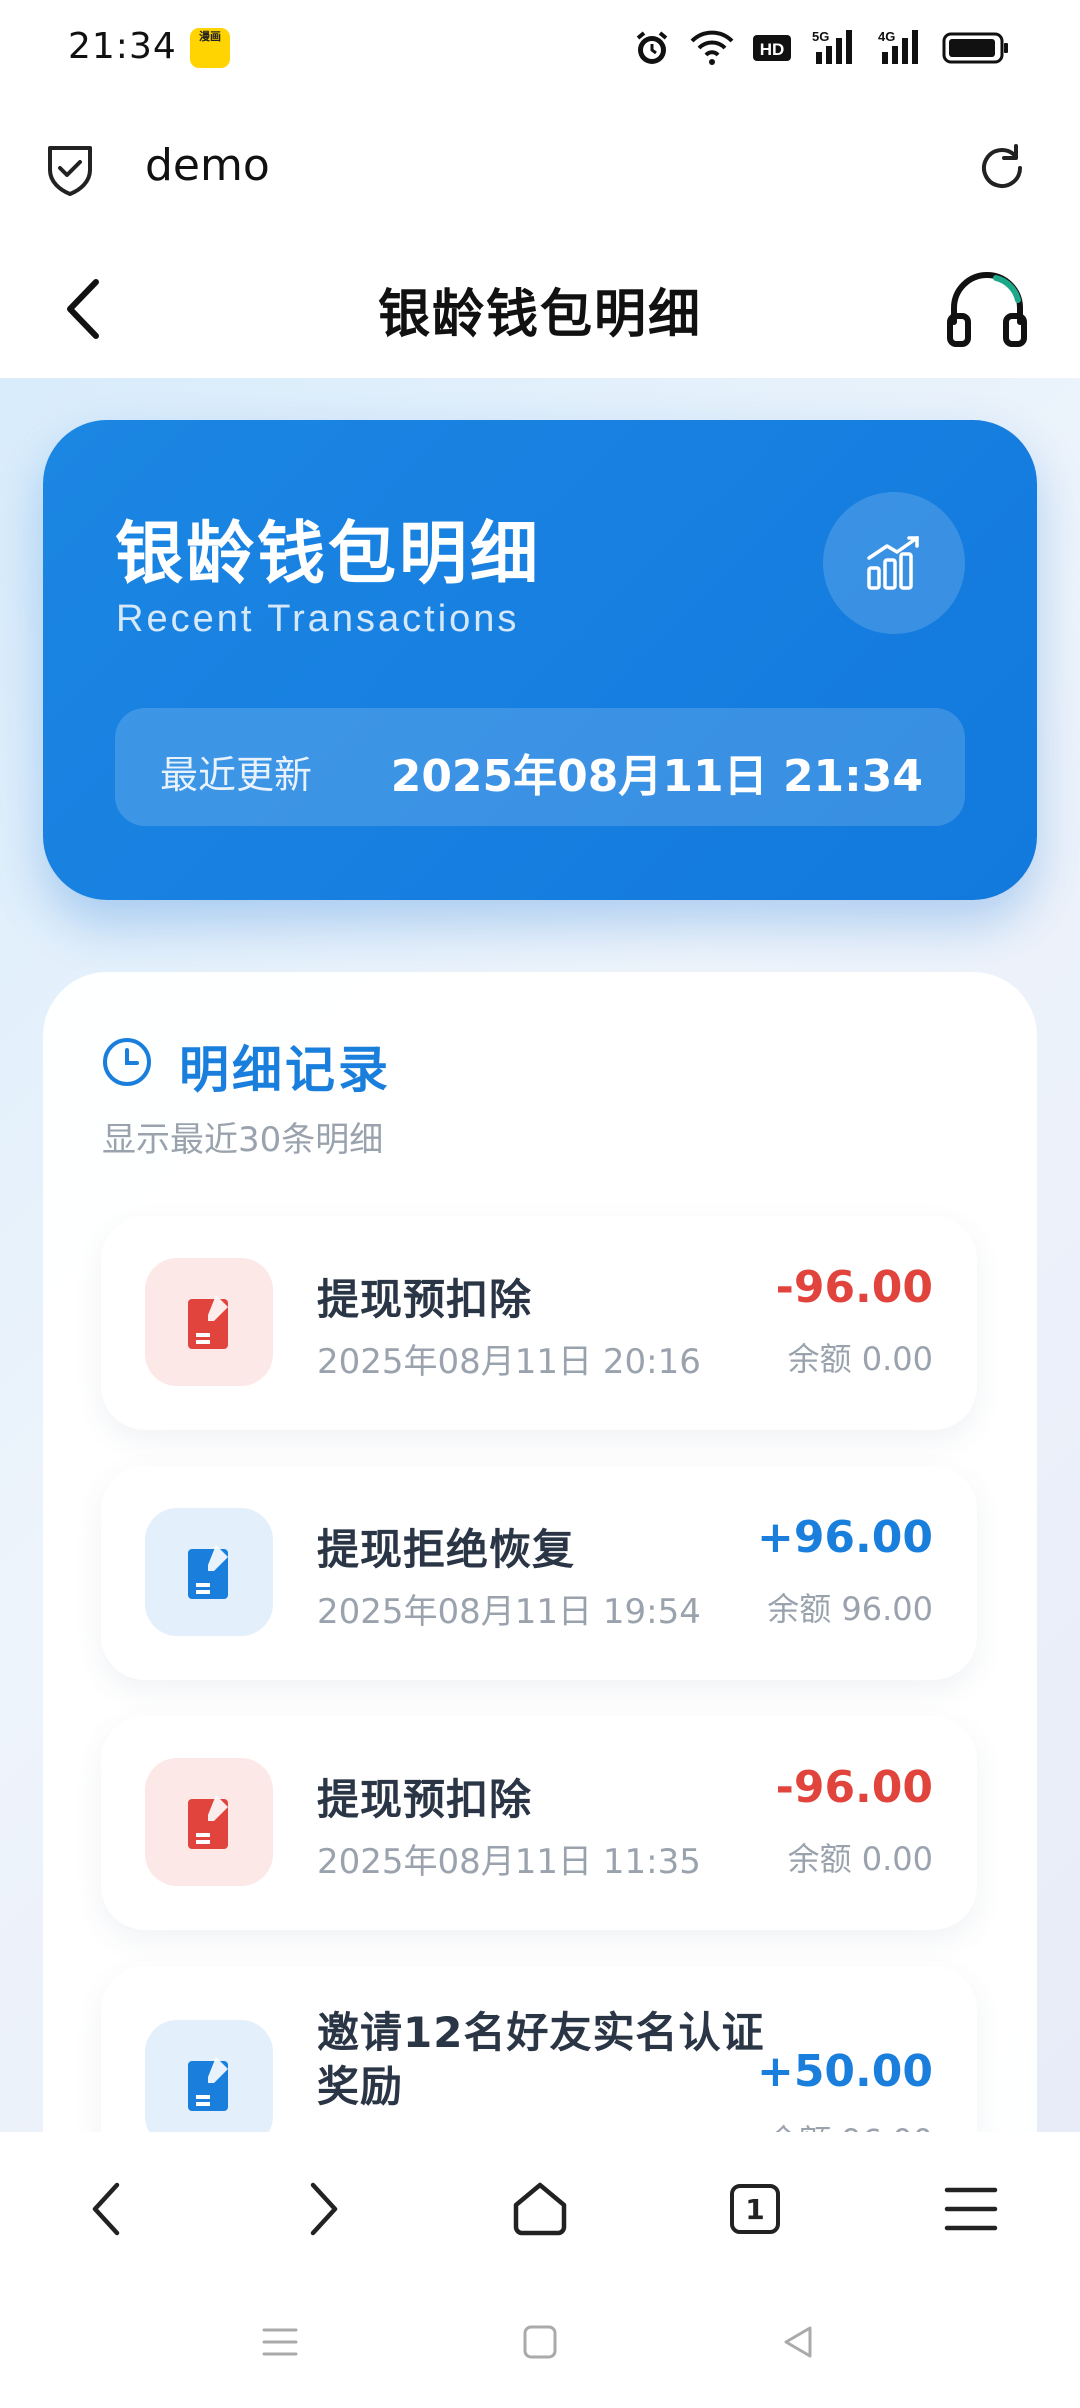  What do you see at coordinates (652, 48) in the screenshot?
I see `alarm-icon` at bounding box center [652, 48].